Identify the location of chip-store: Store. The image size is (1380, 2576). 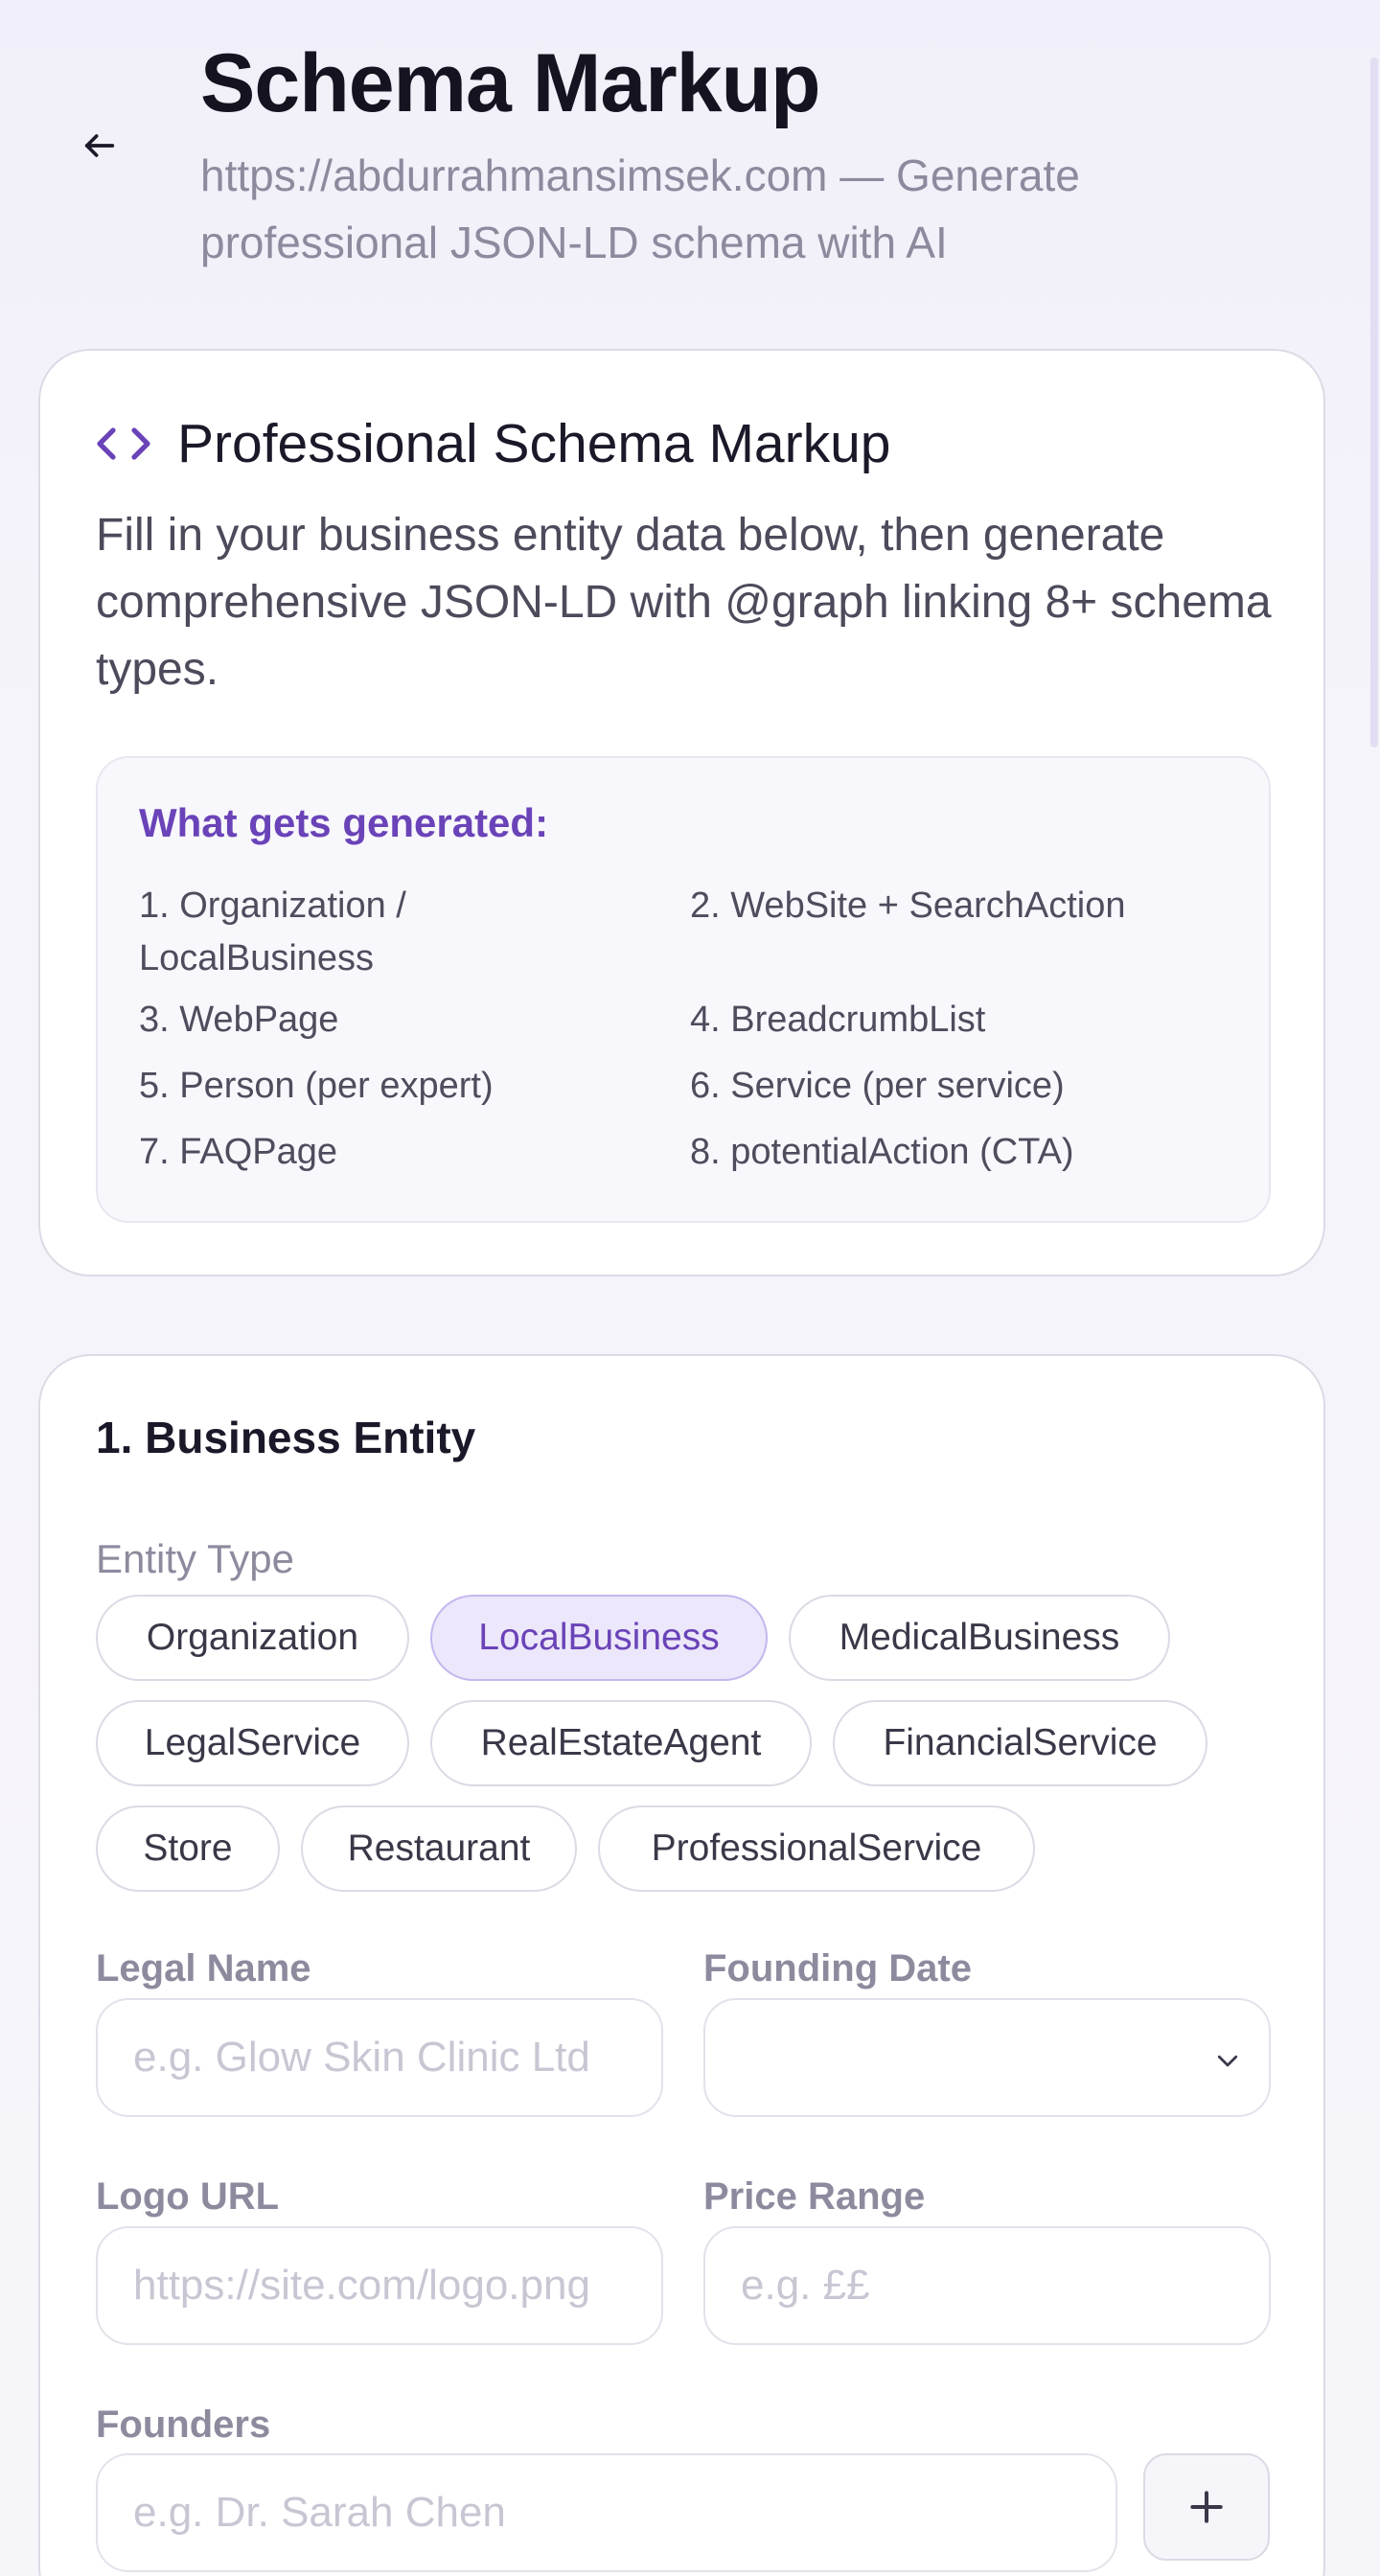
(188, 1849).